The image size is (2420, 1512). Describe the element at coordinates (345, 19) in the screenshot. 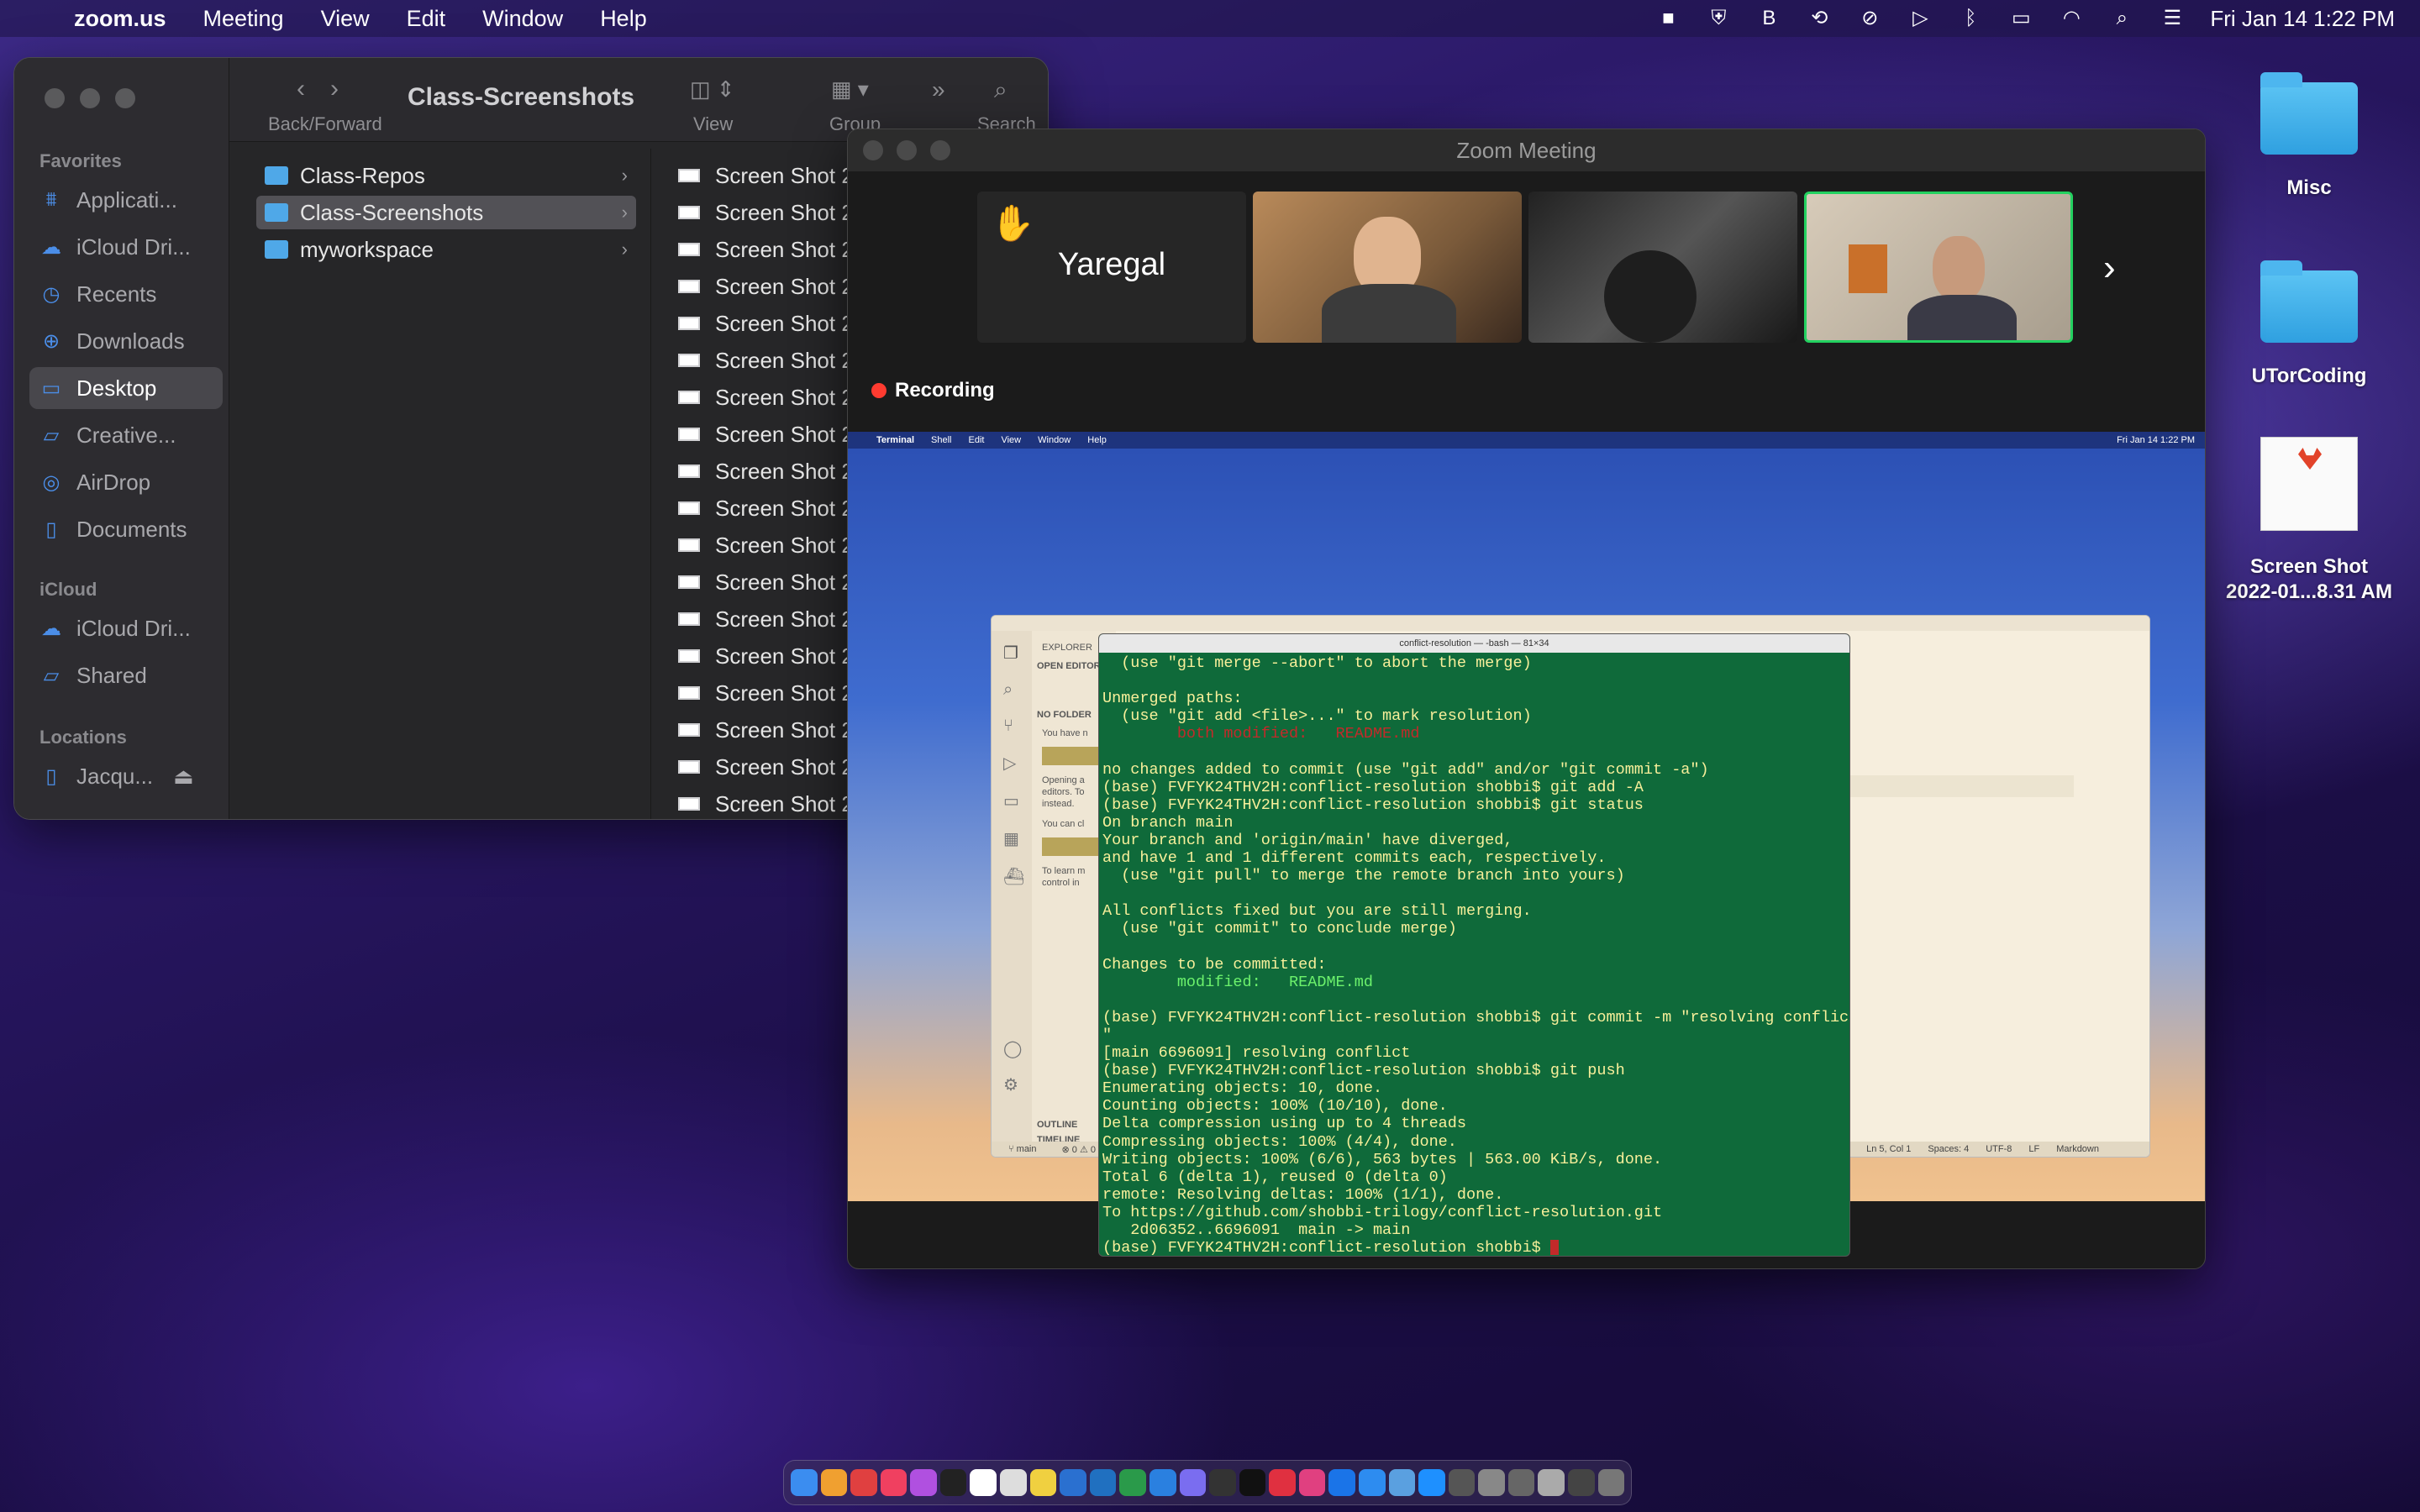

I see `menu-view: View` at that location.